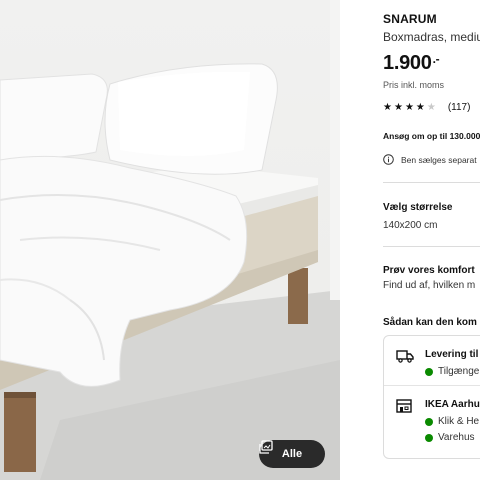 This screenshot has height=480, width=480. I want to click on product-price: 1.900.-, so click(411, 63).